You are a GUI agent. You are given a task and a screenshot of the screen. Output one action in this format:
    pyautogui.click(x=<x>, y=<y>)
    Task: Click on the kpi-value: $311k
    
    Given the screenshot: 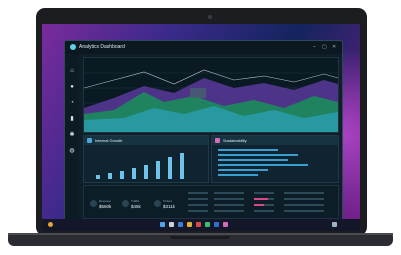 What is the action you would take?
    pyautogui.click(x=169, y=206)
    